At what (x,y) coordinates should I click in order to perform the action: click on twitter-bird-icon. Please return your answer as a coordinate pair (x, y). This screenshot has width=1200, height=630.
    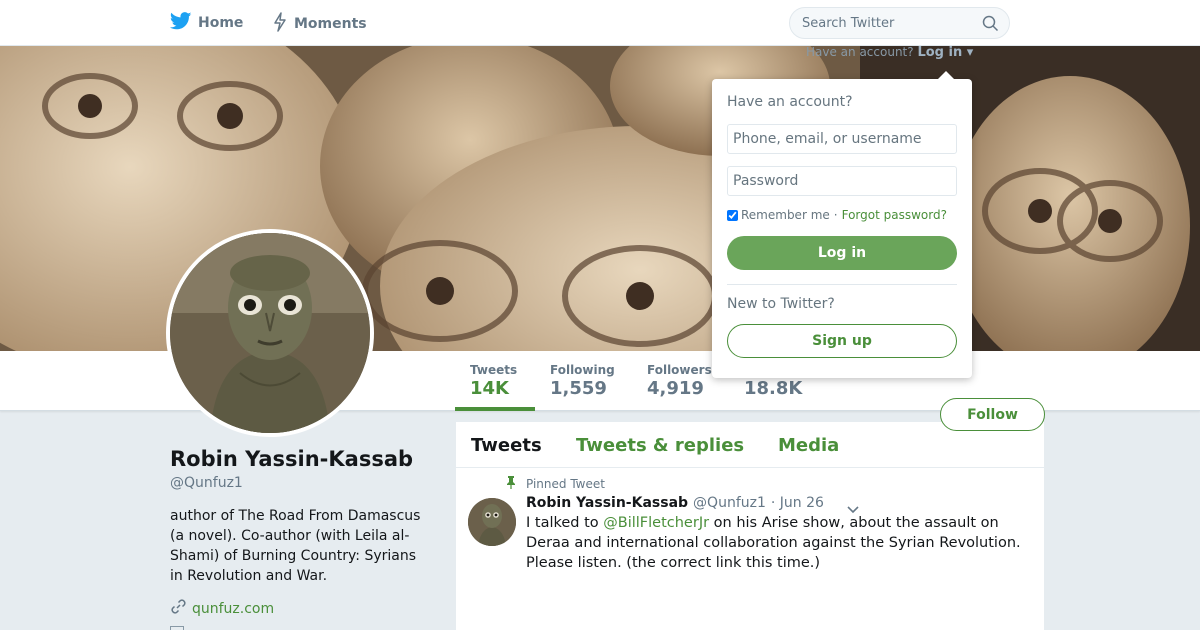
    Looking at the image, I should click on (180, 23).